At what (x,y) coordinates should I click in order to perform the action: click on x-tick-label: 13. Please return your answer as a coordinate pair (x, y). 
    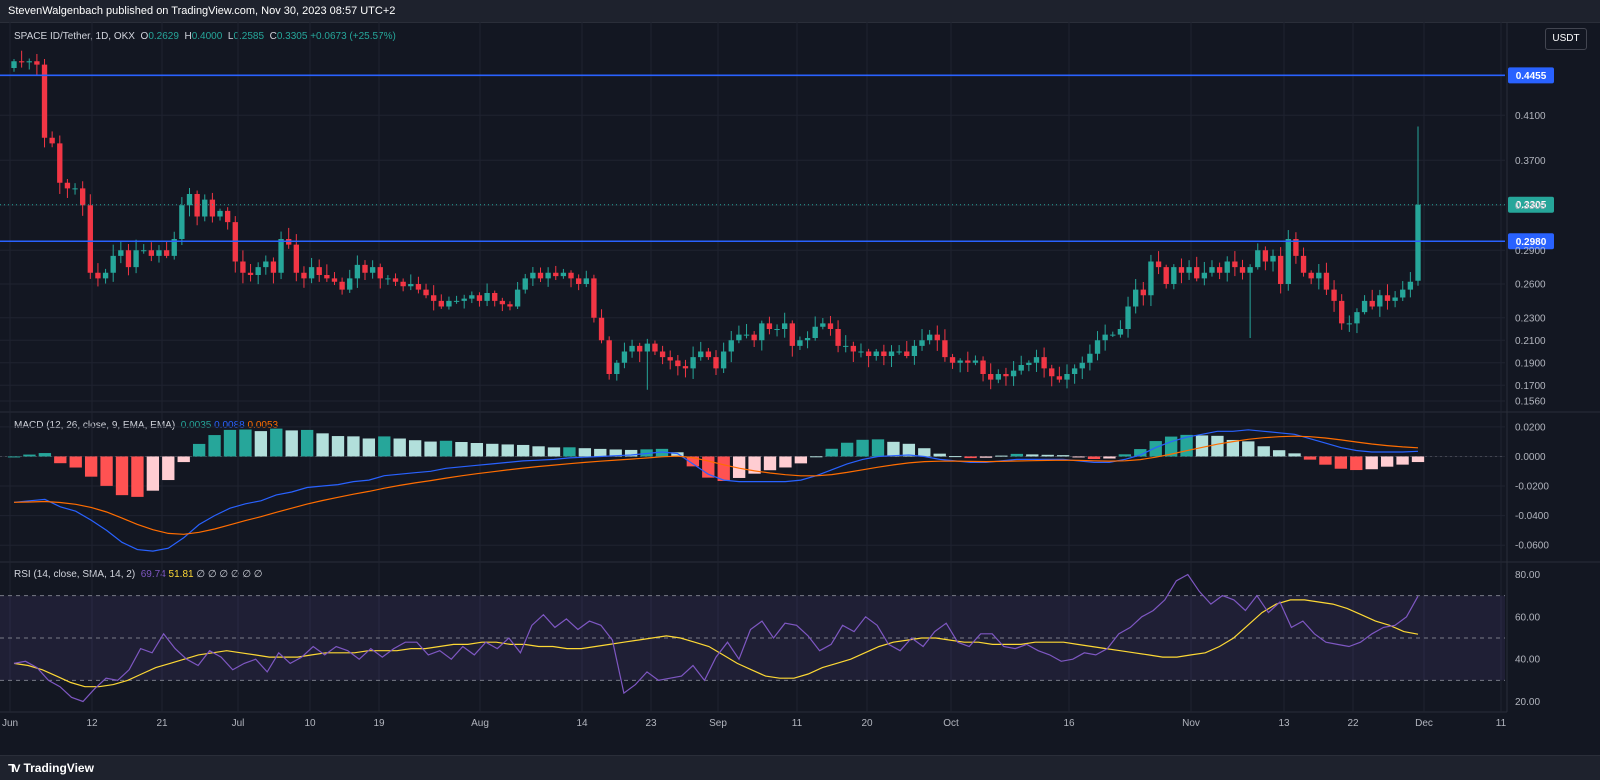
    Looking at the image, I should click on (1284, 723).